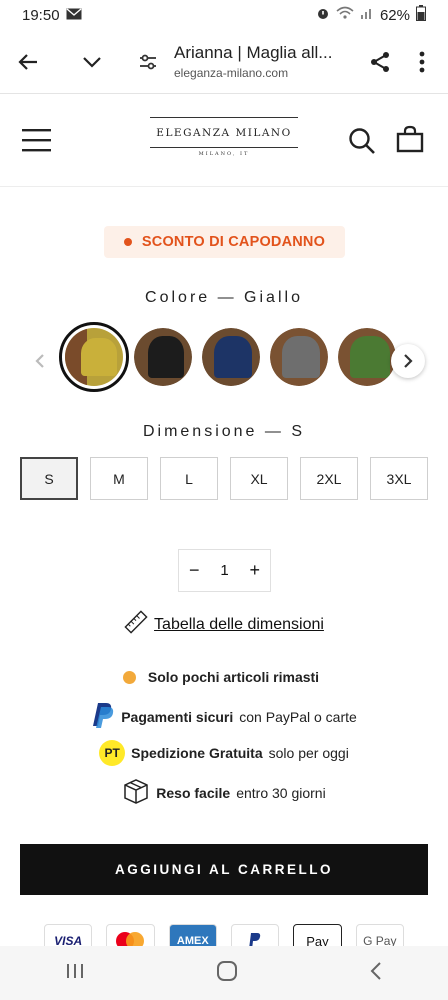  Describe the element at coordinates (362, 143) in the screenshot. I see `search-icon` at that location.